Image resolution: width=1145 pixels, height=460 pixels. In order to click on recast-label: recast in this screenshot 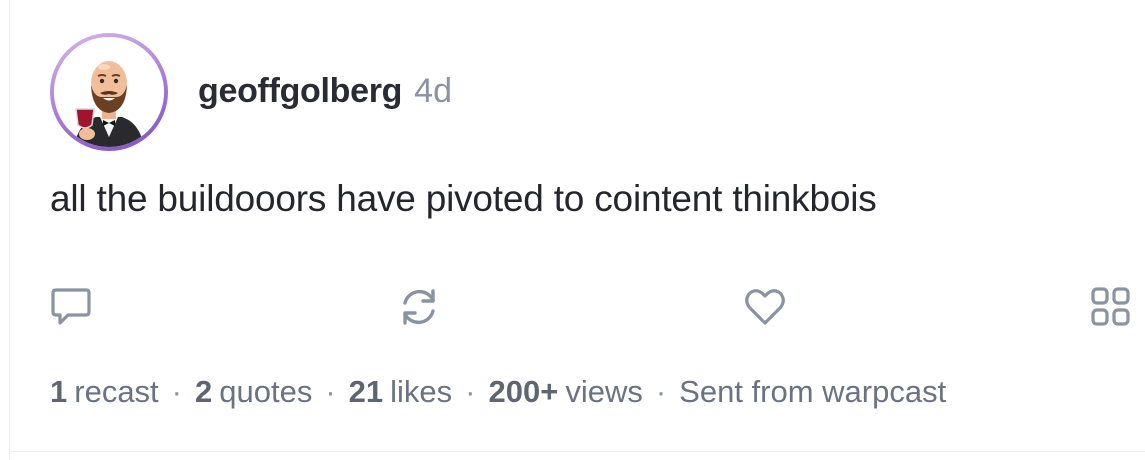, I will do `click(116, 391)`.